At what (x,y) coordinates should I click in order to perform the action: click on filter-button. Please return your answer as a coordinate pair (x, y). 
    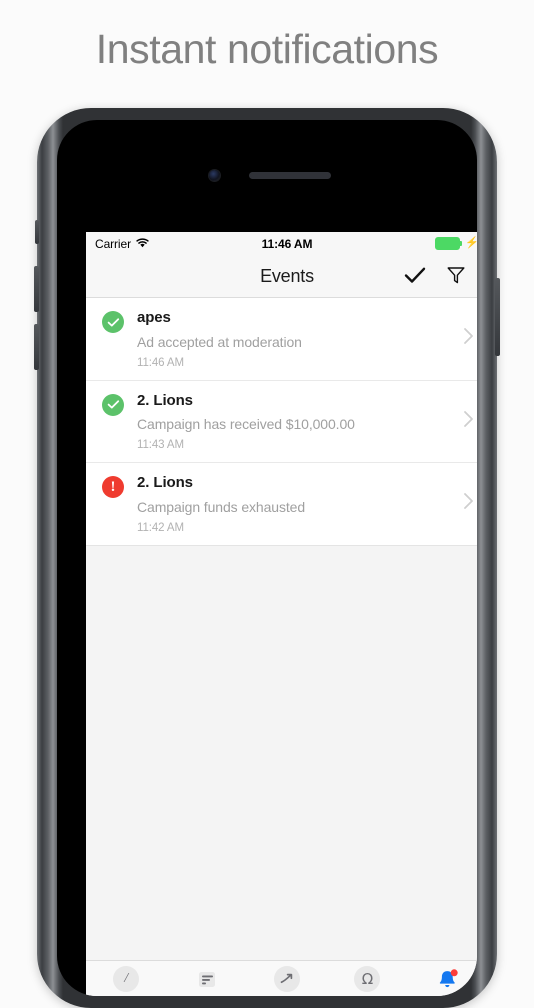
    Looking at the image, I should click on (456, 276).